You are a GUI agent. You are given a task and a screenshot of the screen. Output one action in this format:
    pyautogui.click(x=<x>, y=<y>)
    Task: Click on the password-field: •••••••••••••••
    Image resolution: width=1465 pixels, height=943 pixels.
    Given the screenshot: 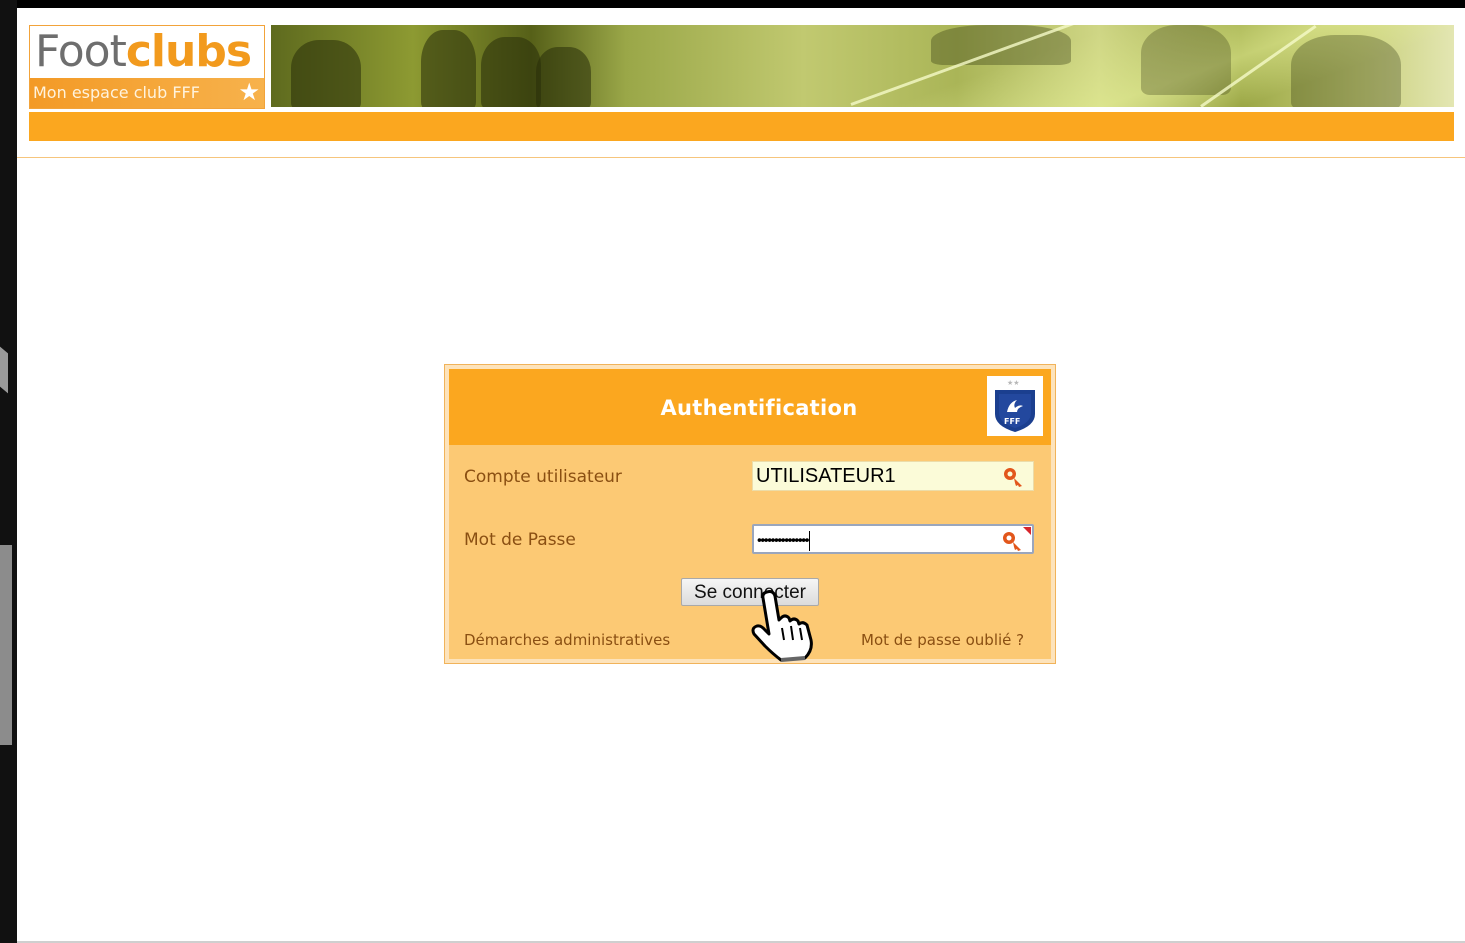 What is the action you would take?
    pyautogui.click(x=893, y=539)
    